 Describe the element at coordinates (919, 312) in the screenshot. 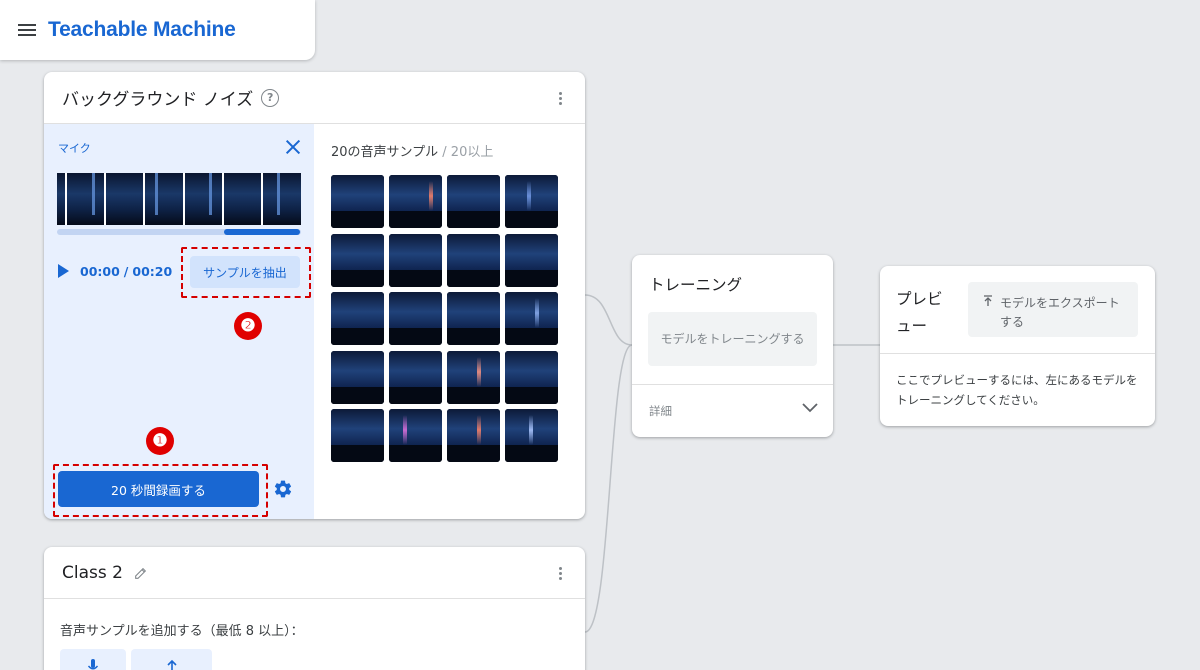

I see `preview-title: プレビュー` at that location.